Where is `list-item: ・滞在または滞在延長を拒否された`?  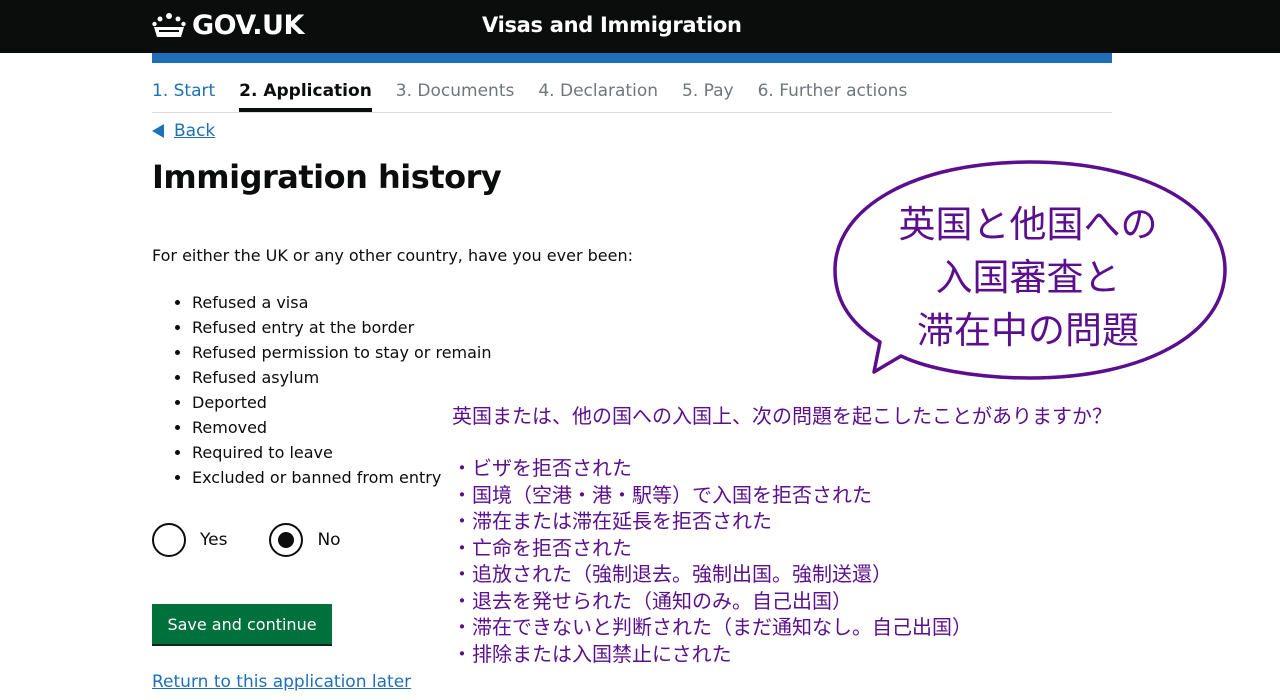 list-item: ・滞在または滞在延長を拒否された is located at coordinates (612, 521).